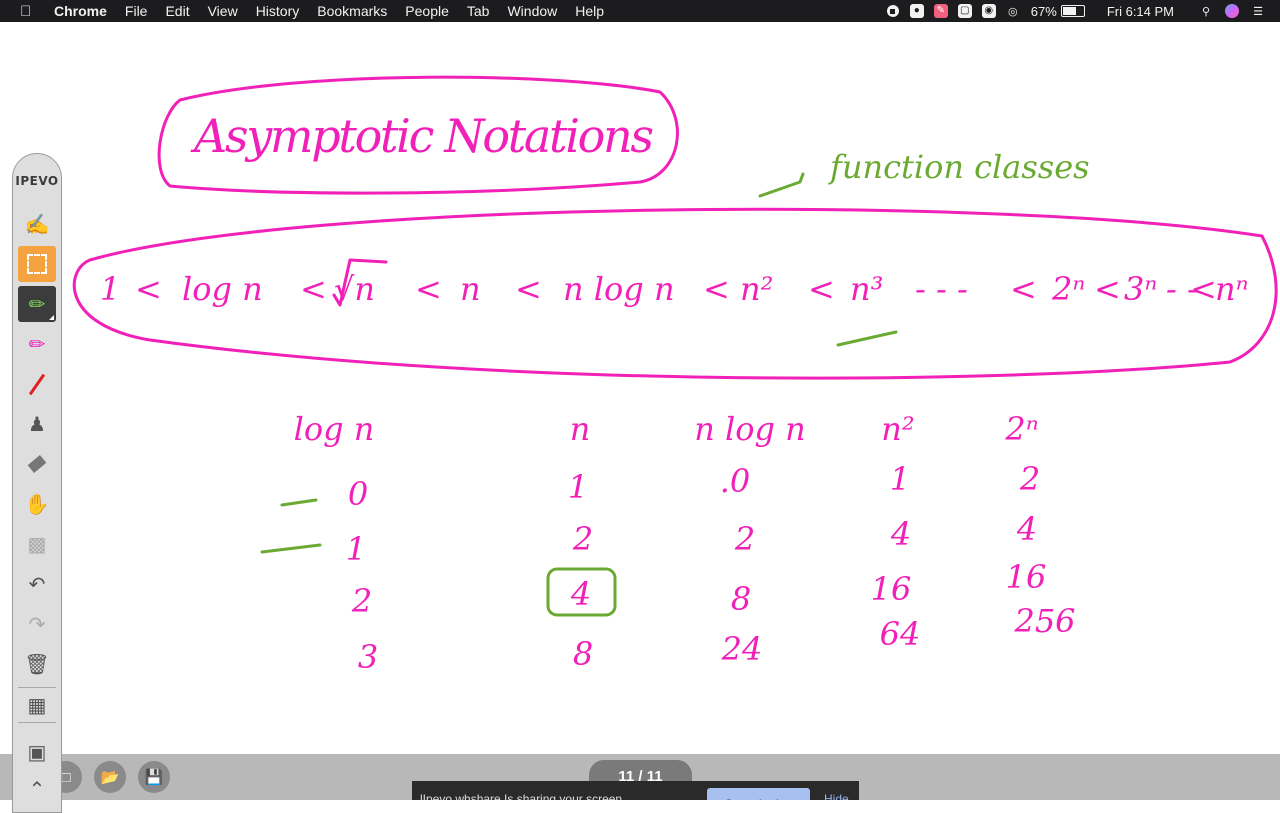 The height and width of the screenshot is (813, 1280). I want to click on table-cell: 24, so click(742, 649).